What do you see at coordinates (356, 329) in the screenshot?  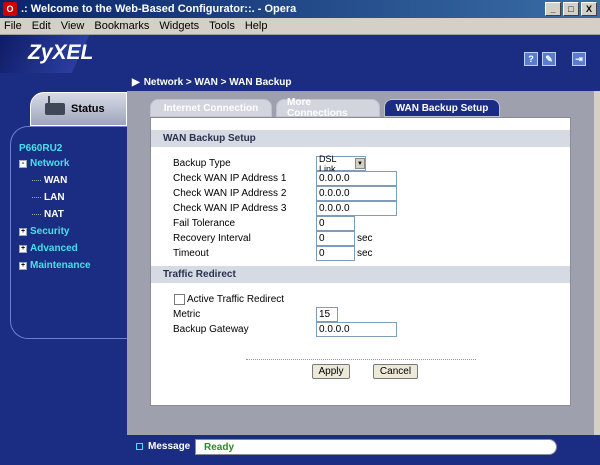 I see `backup-gateway-field: 0.0.0.0` at bounding box center [356, 329].